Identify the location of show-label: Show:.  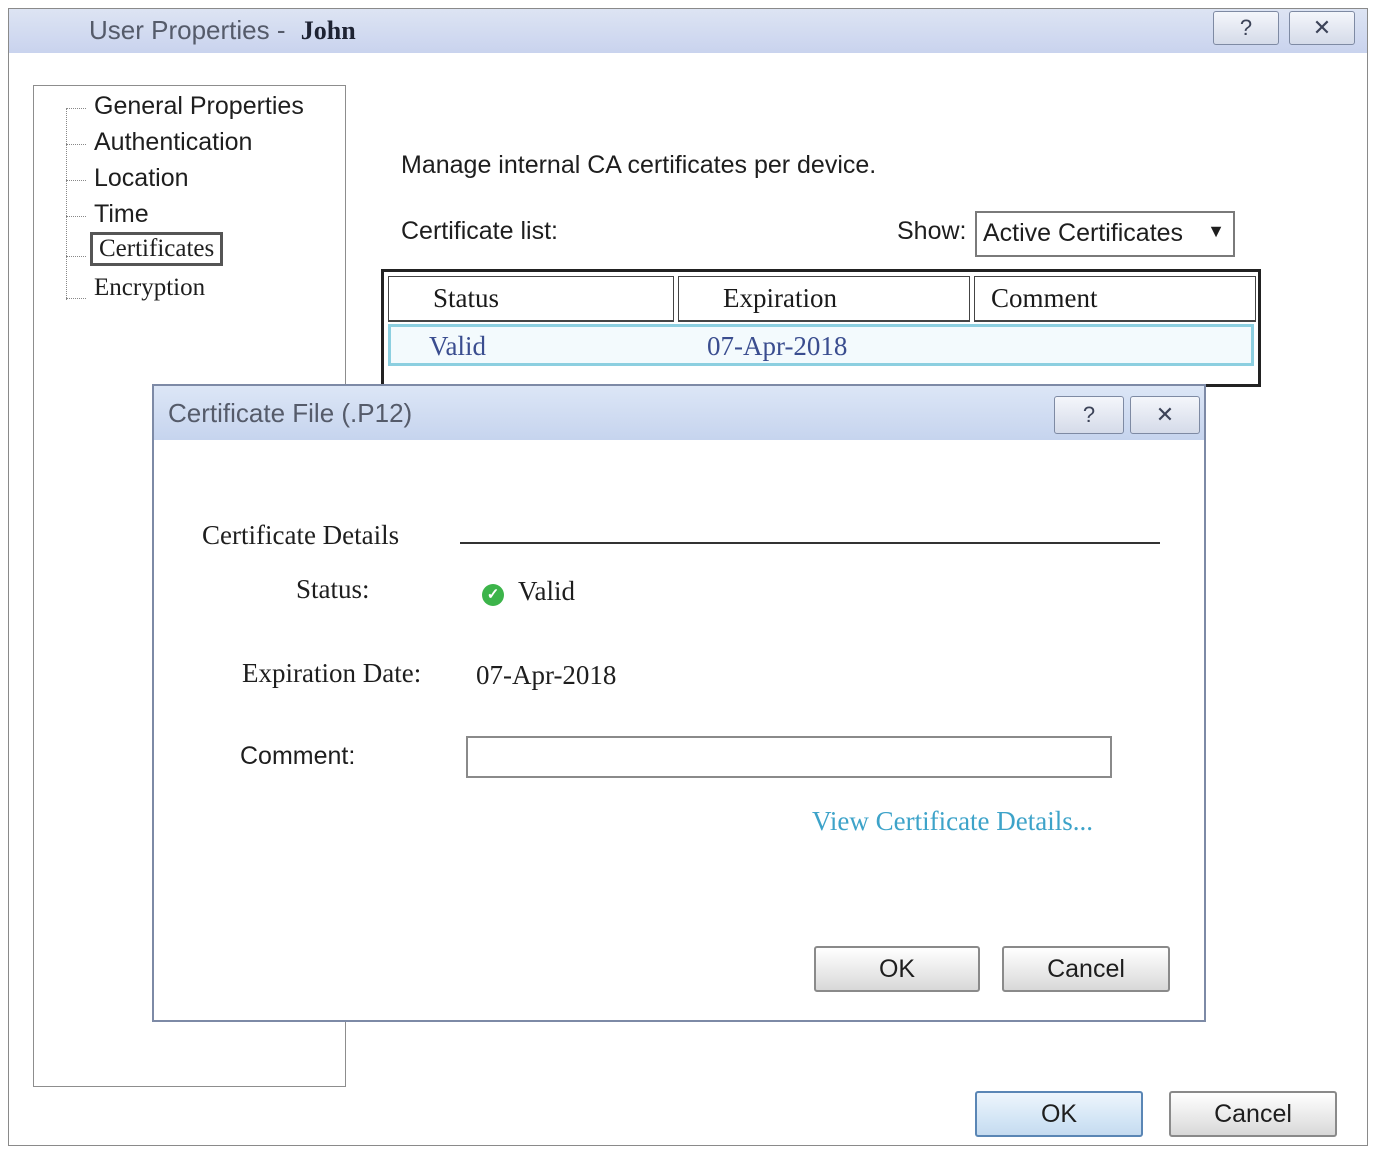
(932, 231).